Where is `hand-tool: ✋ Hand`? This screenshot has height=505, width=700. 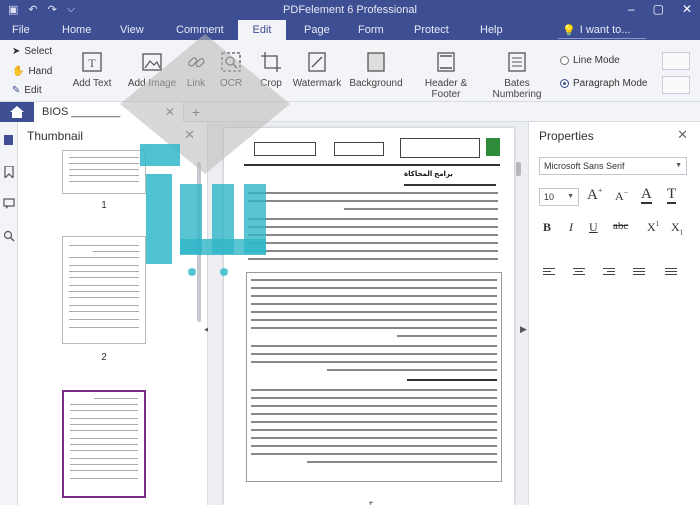 hand-tool: ✋ Hand is located at coordinates (32, 71).